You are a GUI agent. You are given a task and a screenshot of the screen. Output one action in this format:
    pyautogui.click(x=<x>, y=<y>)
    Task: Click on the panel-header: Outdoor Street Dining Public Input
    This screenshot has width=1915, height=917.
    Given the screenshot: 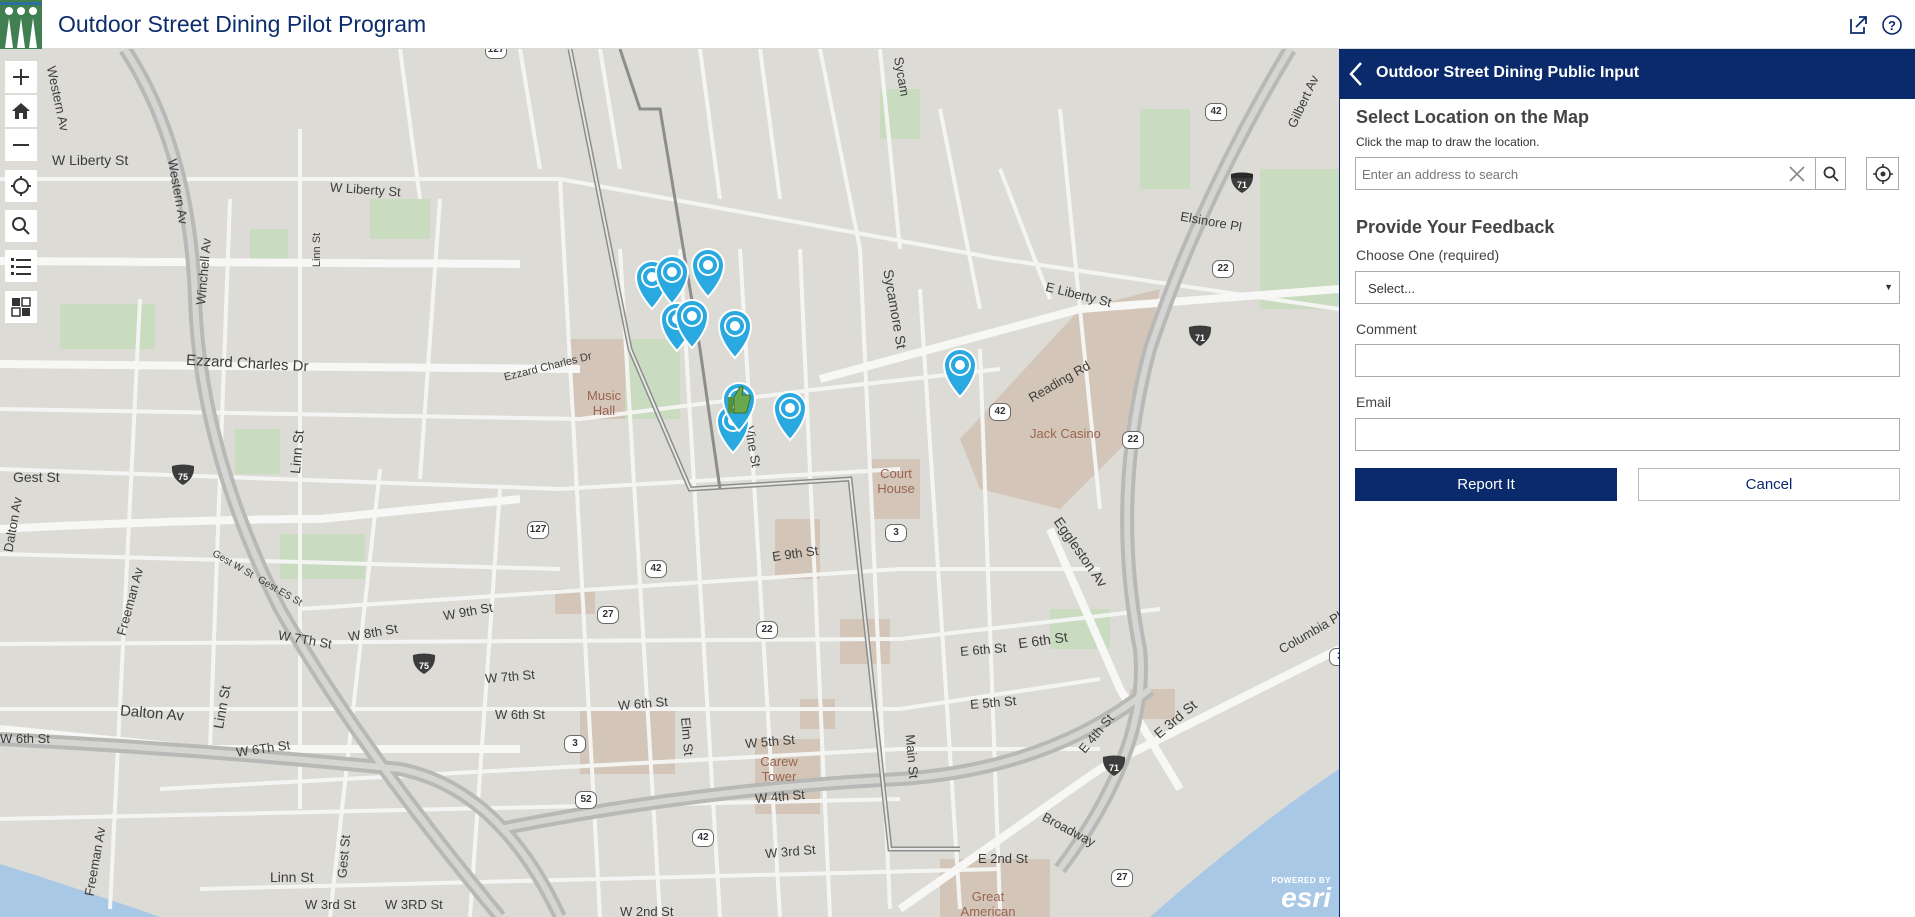 What is the action you would take?
    pyautogui.click(x=1627, y=74)
    